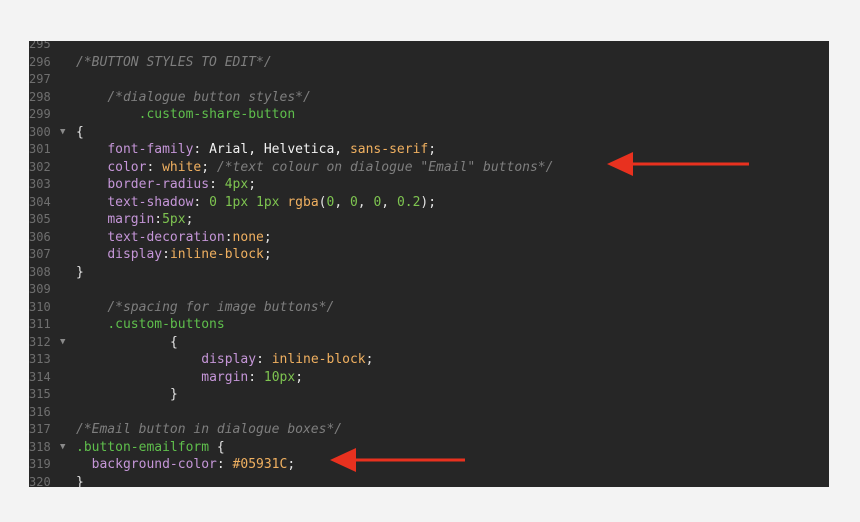 This screenshot has height=522, width=860. What do you see at coordinates (174, 219) in the screenshot?
I see `code-token-num: 5px` at bounding box center [174, 219].